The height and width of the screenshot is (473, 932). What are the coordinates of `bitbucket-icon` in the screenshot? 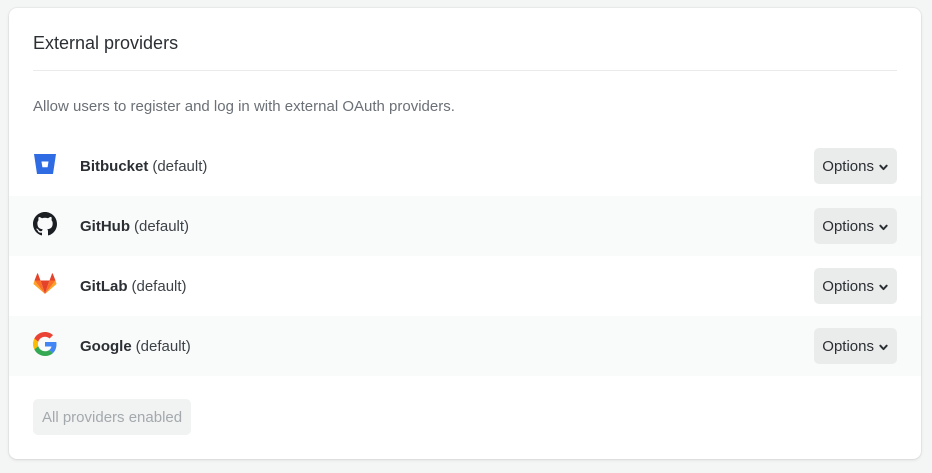 It's located at (45, 164).